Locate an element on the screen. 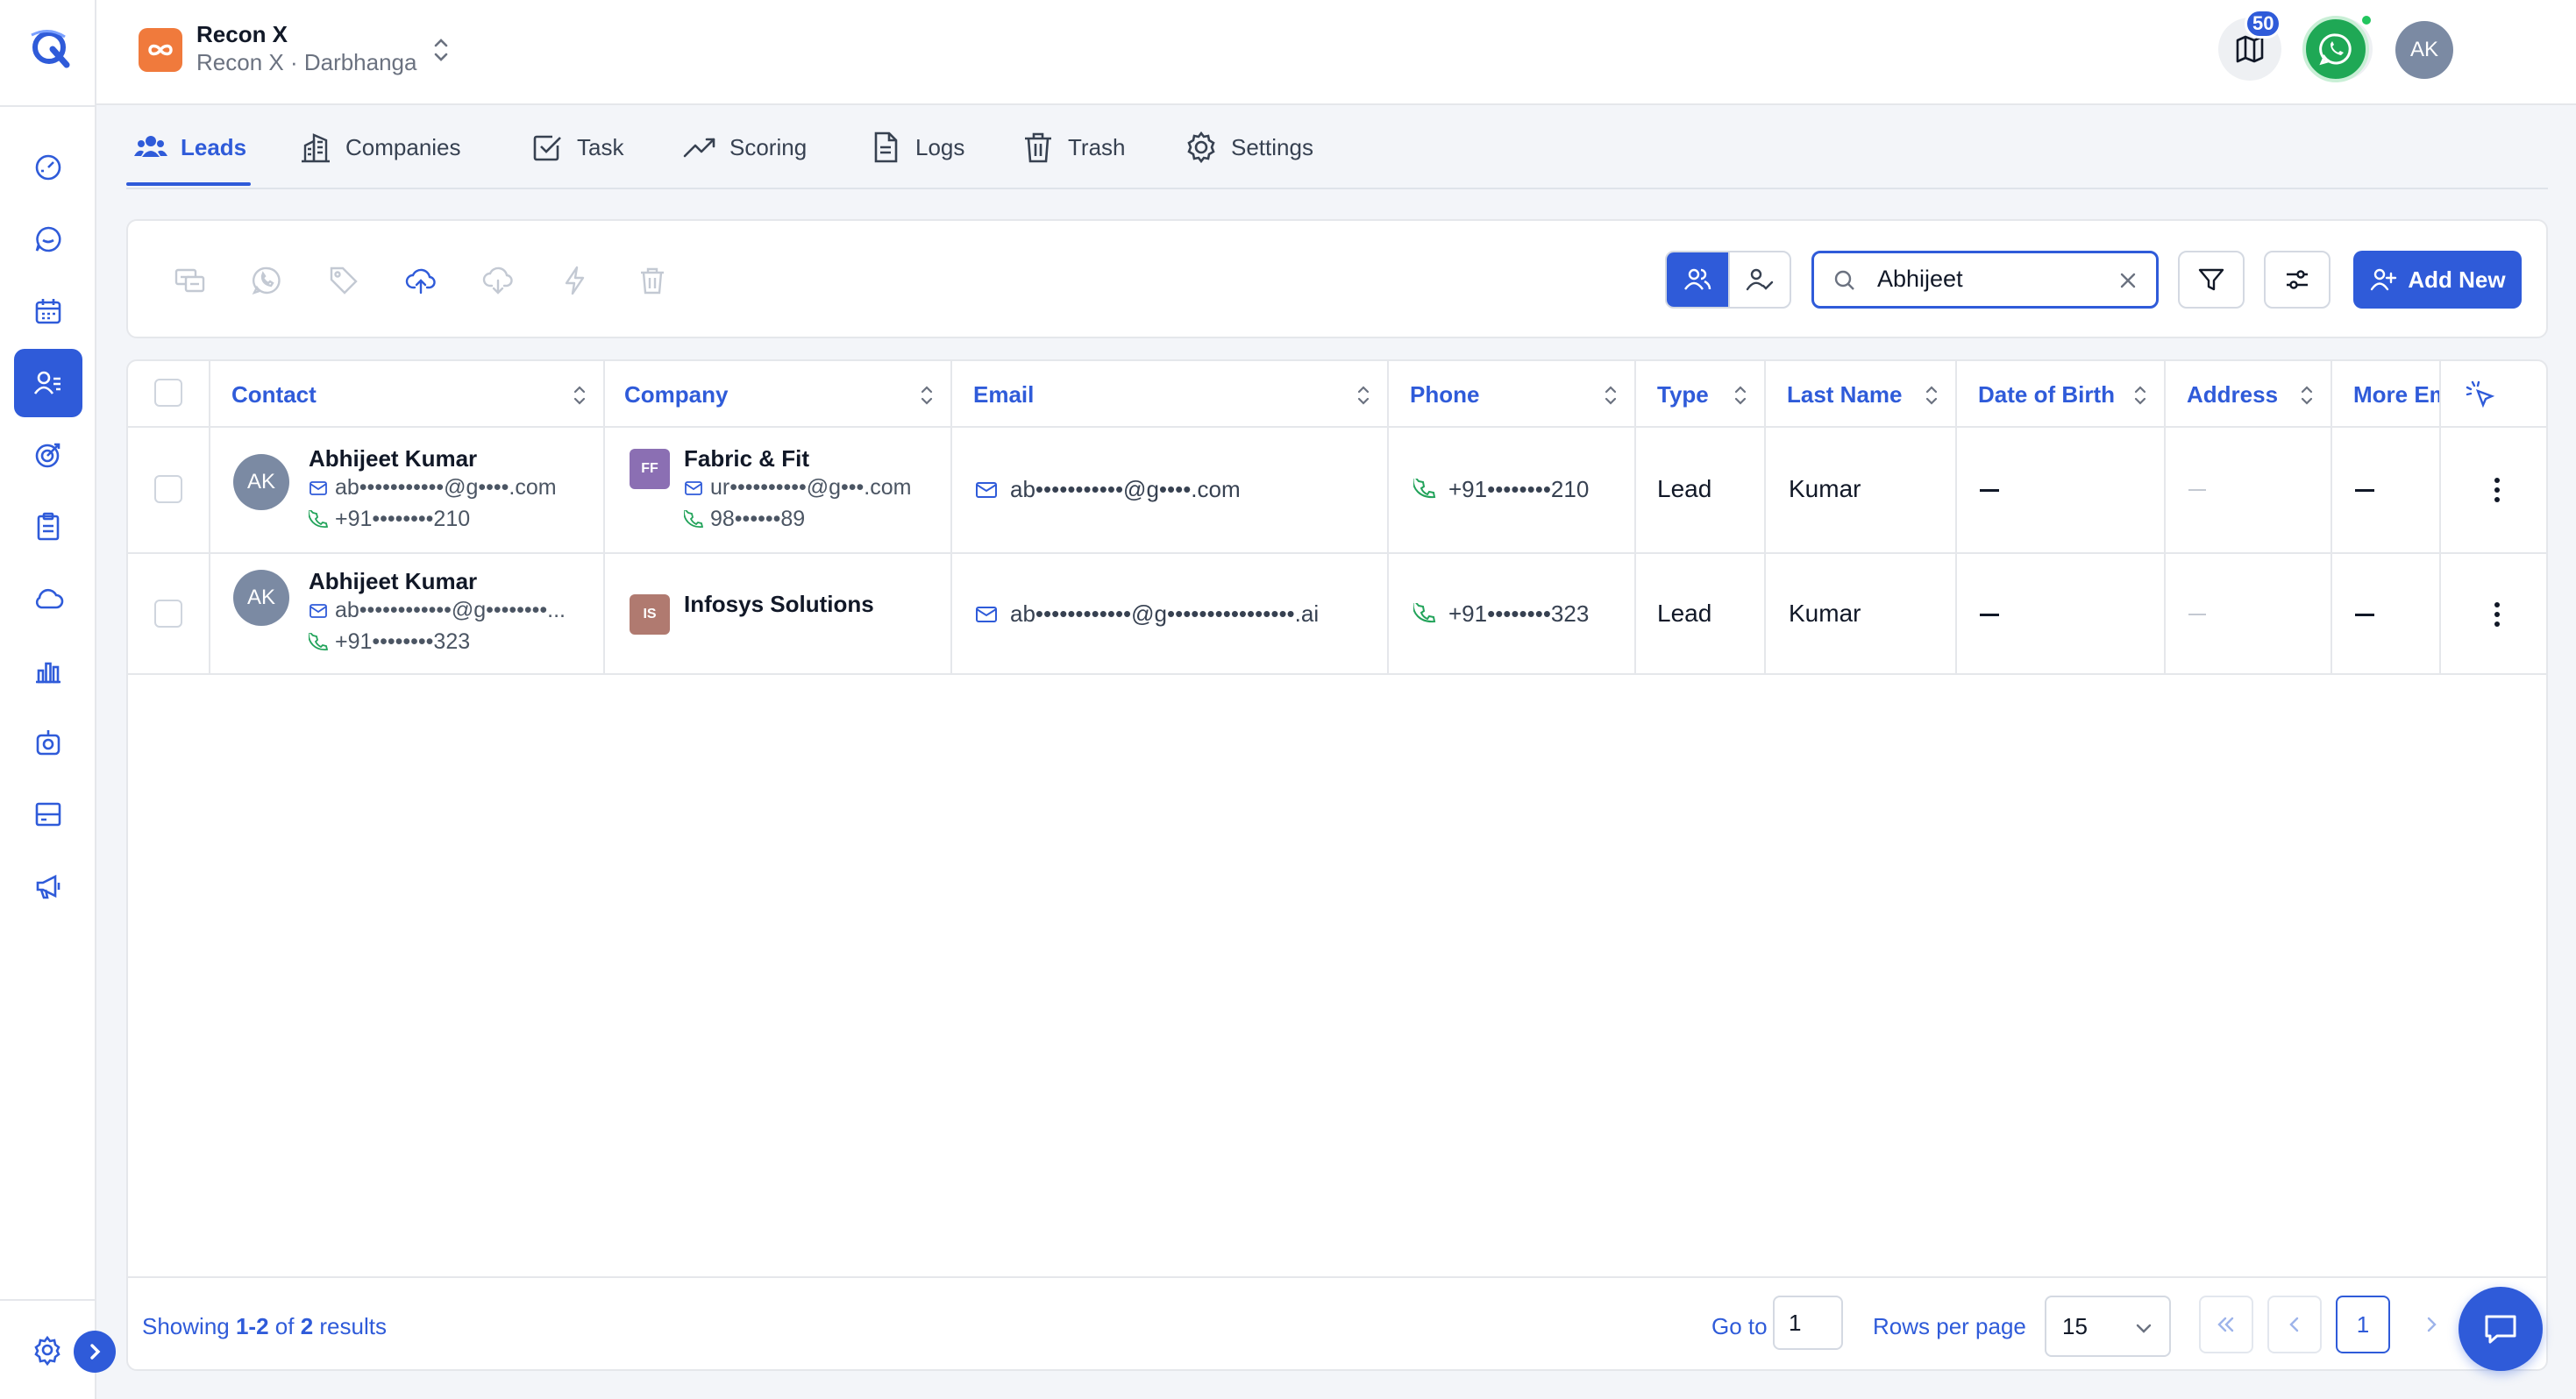  tab-task: Task is located at coordinates (576, 147).